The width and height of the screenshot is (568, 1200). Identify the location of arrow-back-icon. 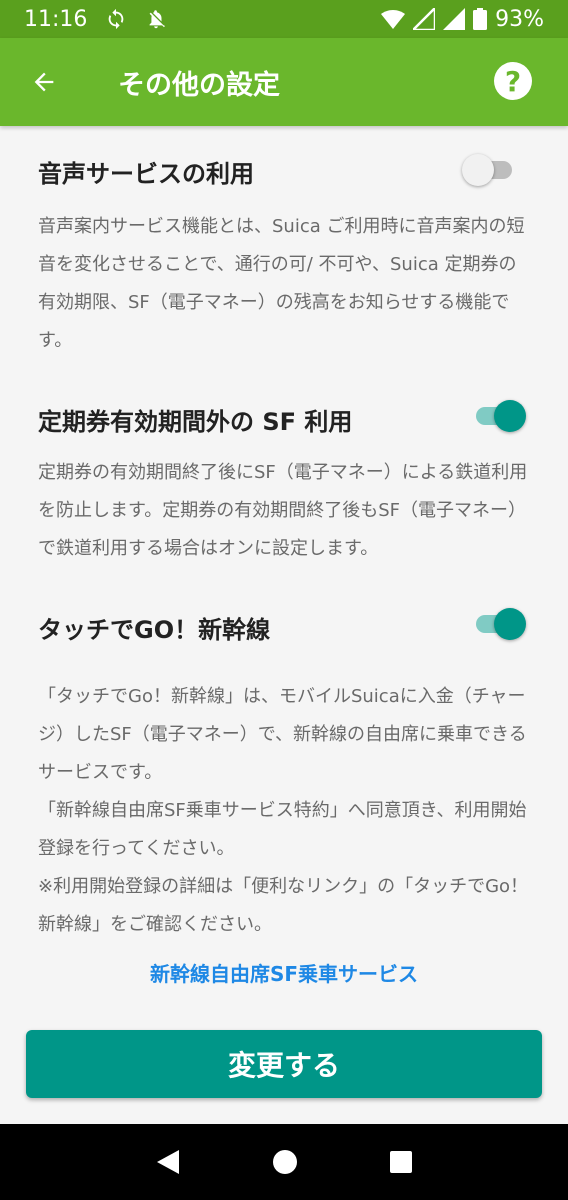
(44, 82).